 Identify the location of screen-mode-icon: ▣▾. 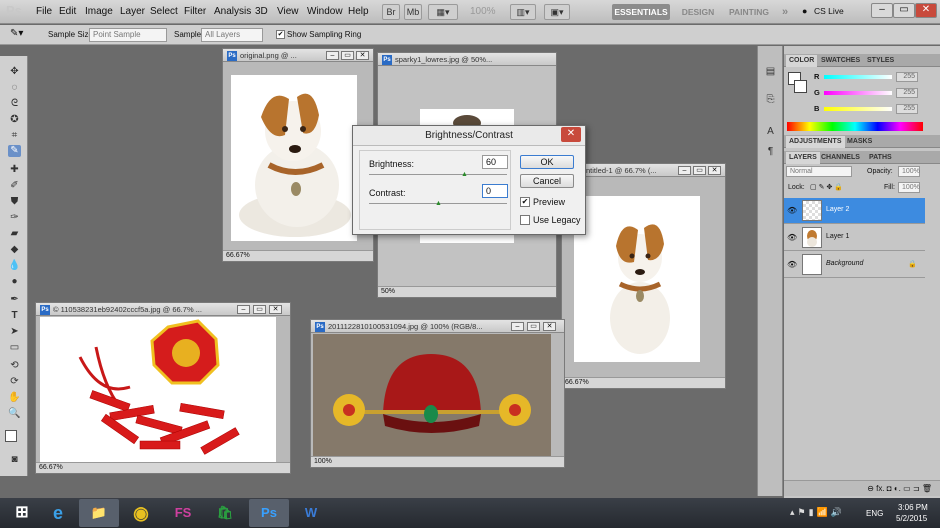
(557, 12).